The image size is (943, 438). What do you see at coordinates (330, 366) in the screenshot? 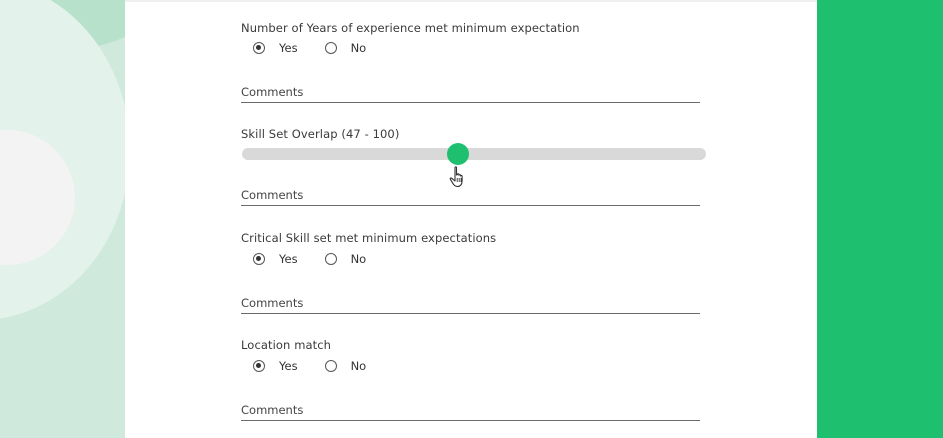
I see `location-no-radio` at bounding box center [330, 366].